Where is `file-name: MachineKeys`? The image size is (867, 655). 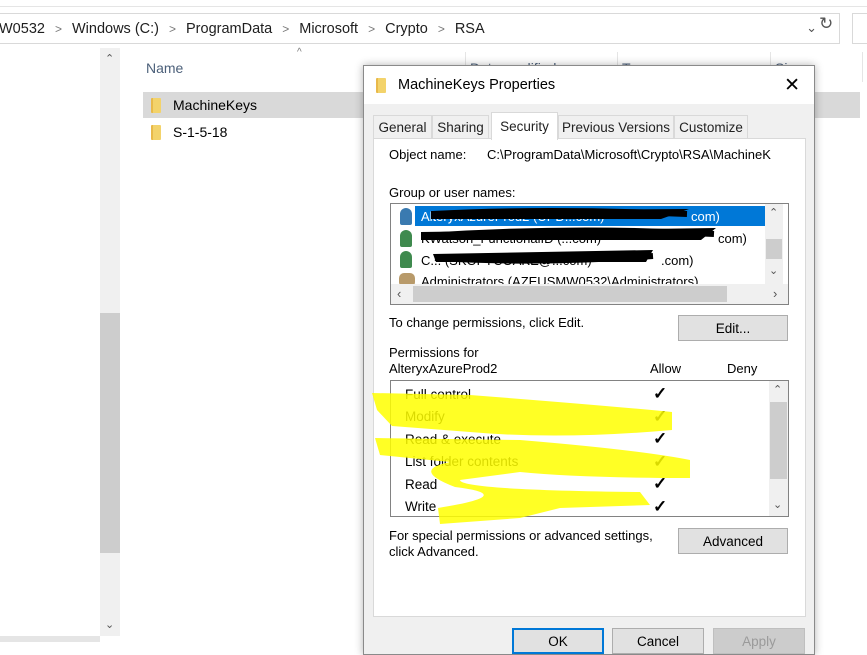
file-name: MachineKeys is located at coordinates (215, 105).